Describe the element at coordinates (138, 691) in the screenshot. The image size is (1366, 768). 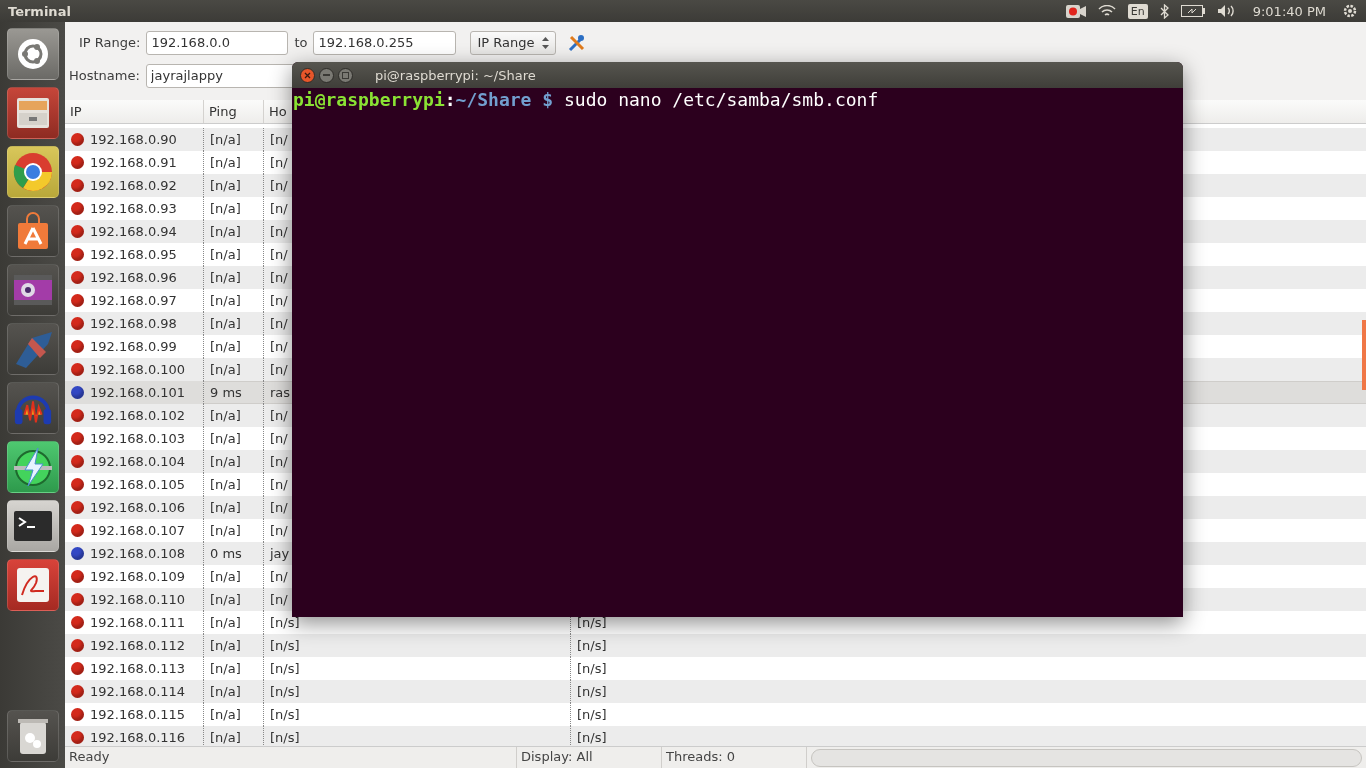
I see `ip-address: 192.168.0.114` at that location.